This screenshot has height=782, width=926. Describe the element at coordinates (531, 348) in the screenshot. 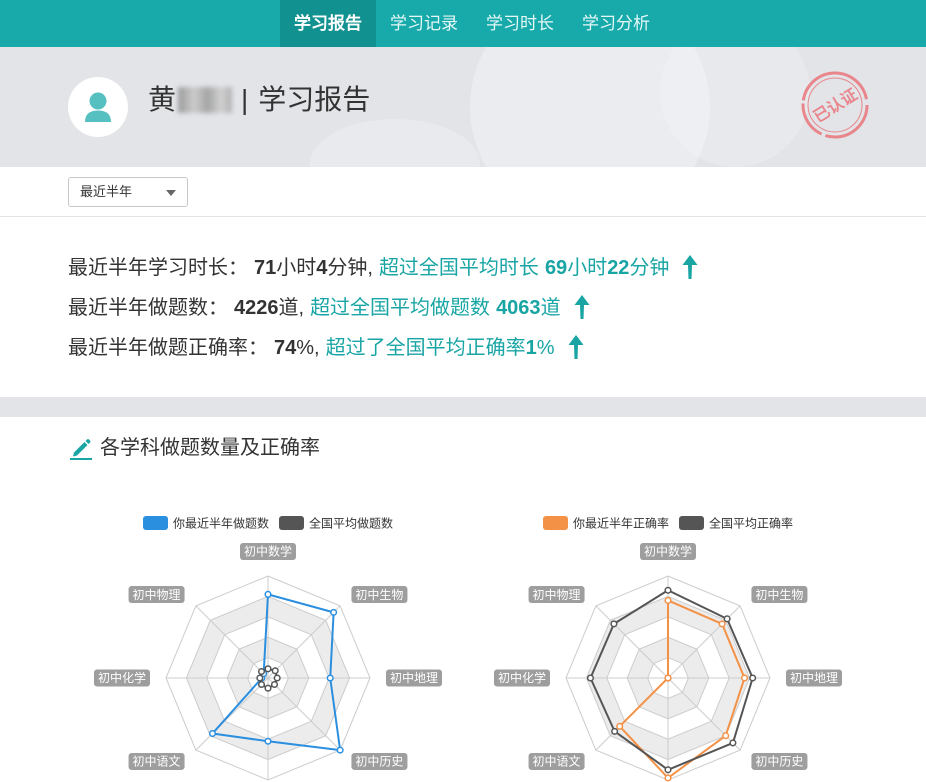

I see `diff-value: 1` at that location.